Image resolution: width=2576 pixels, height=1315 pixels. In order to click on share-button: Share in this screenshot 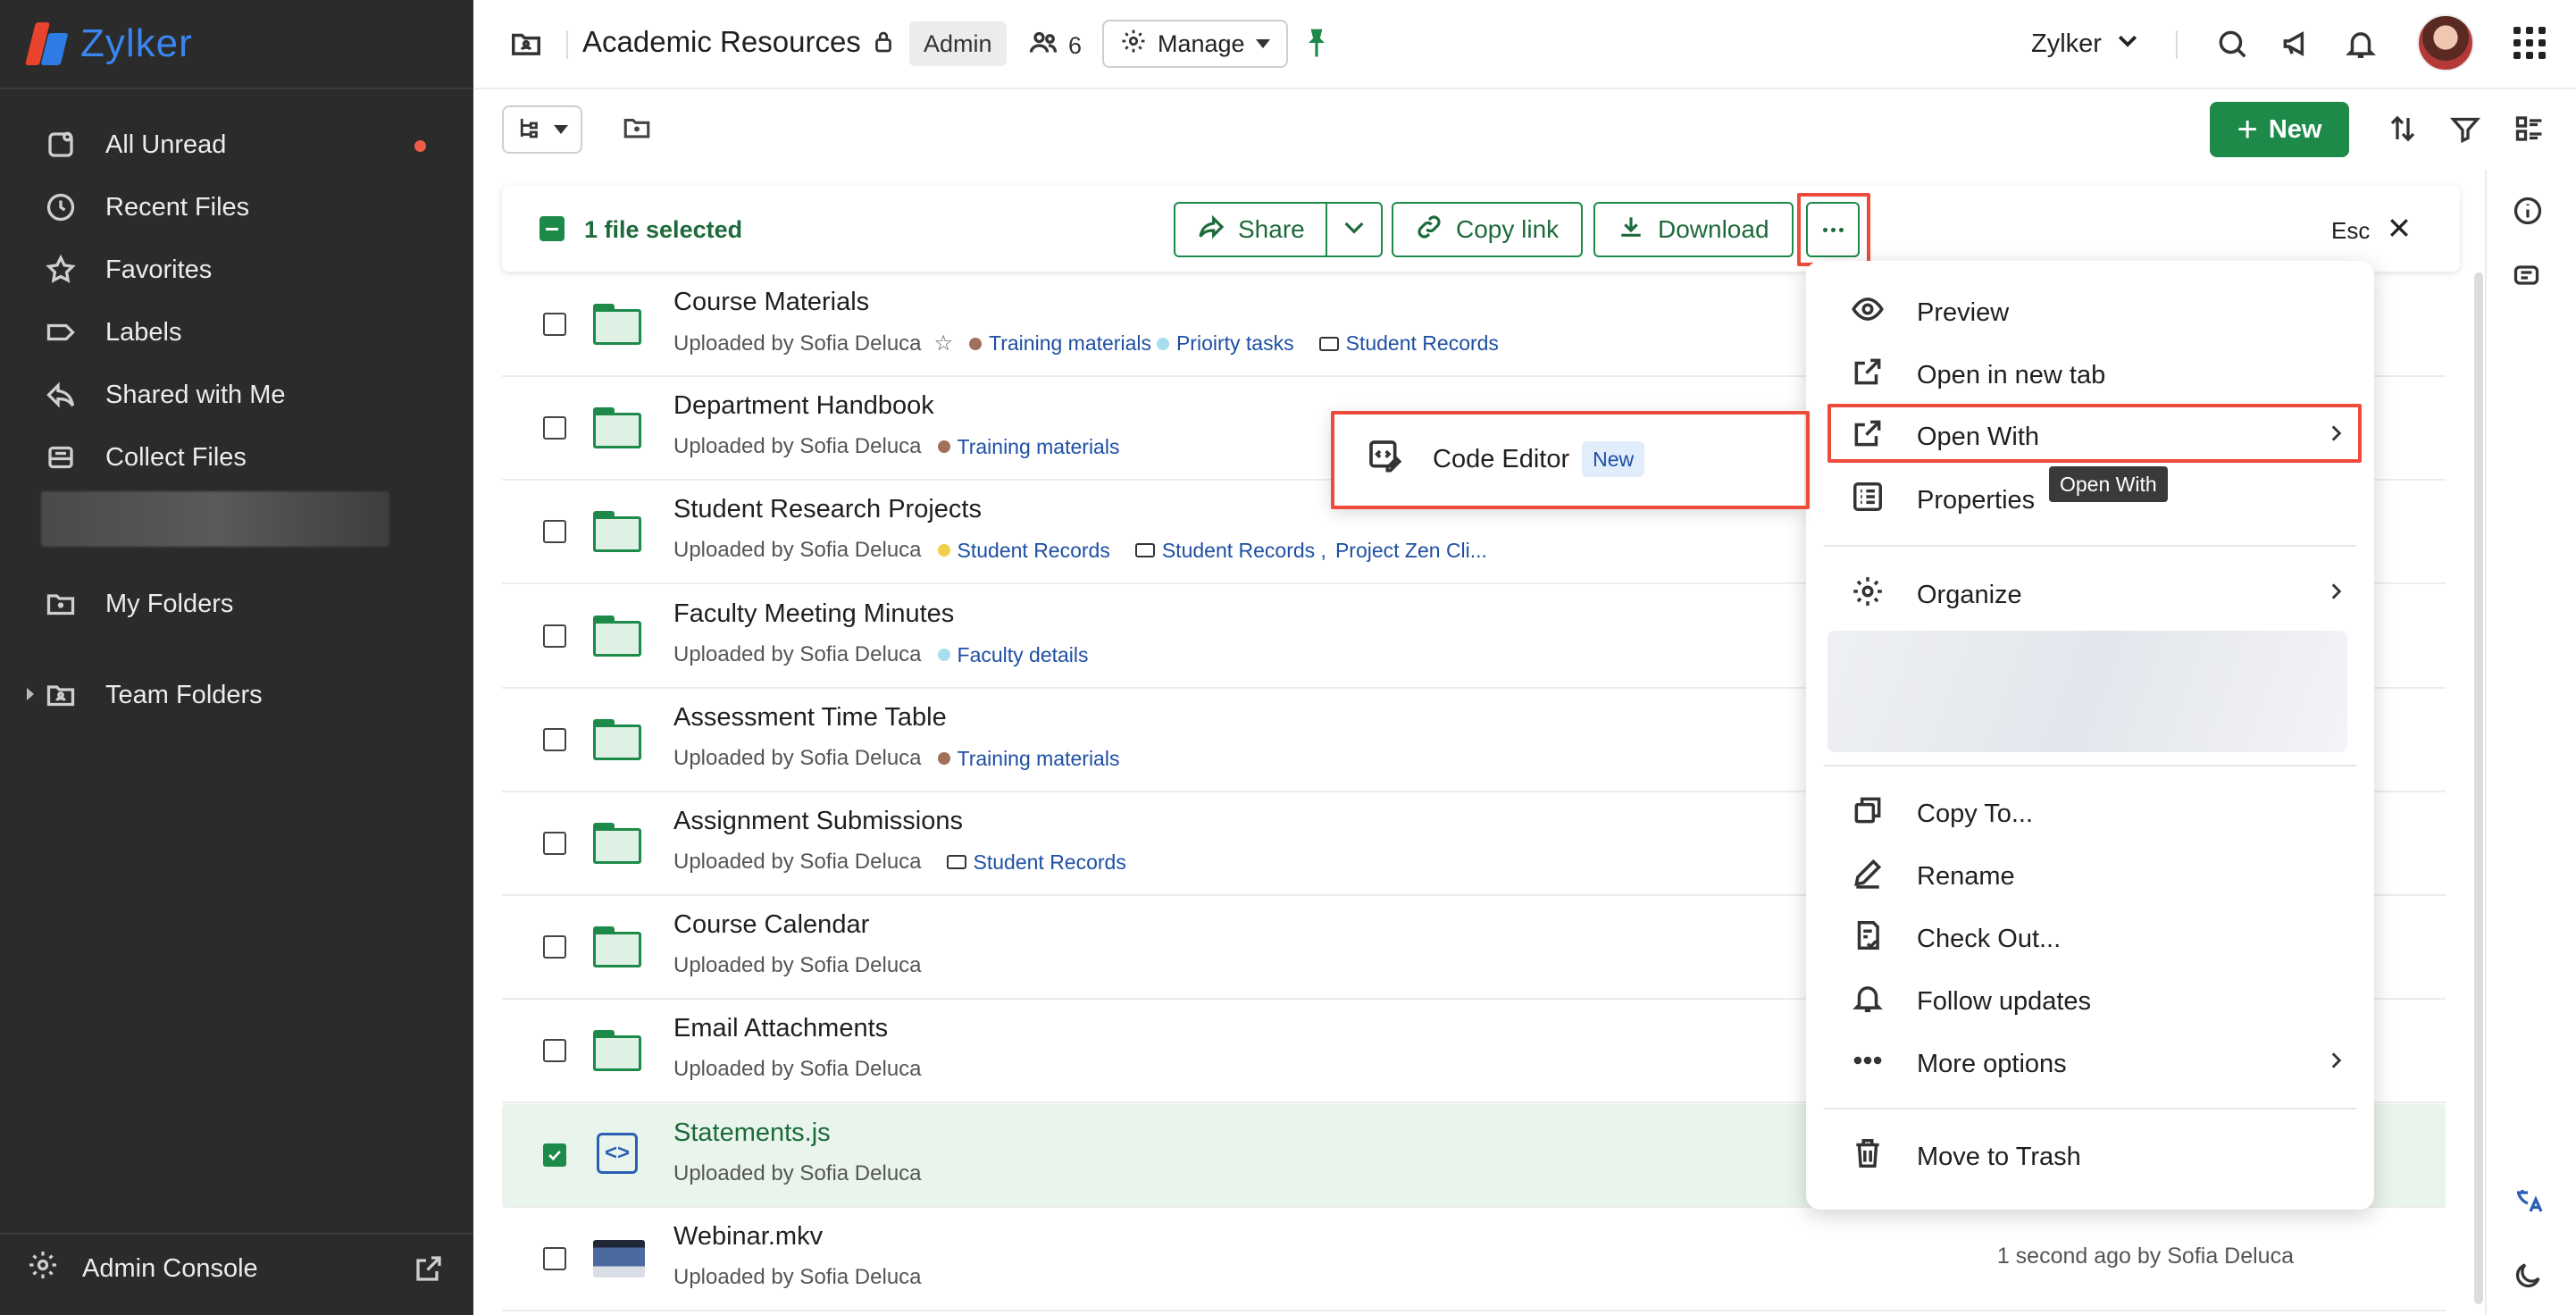, I will do `click(1251, 229)`.